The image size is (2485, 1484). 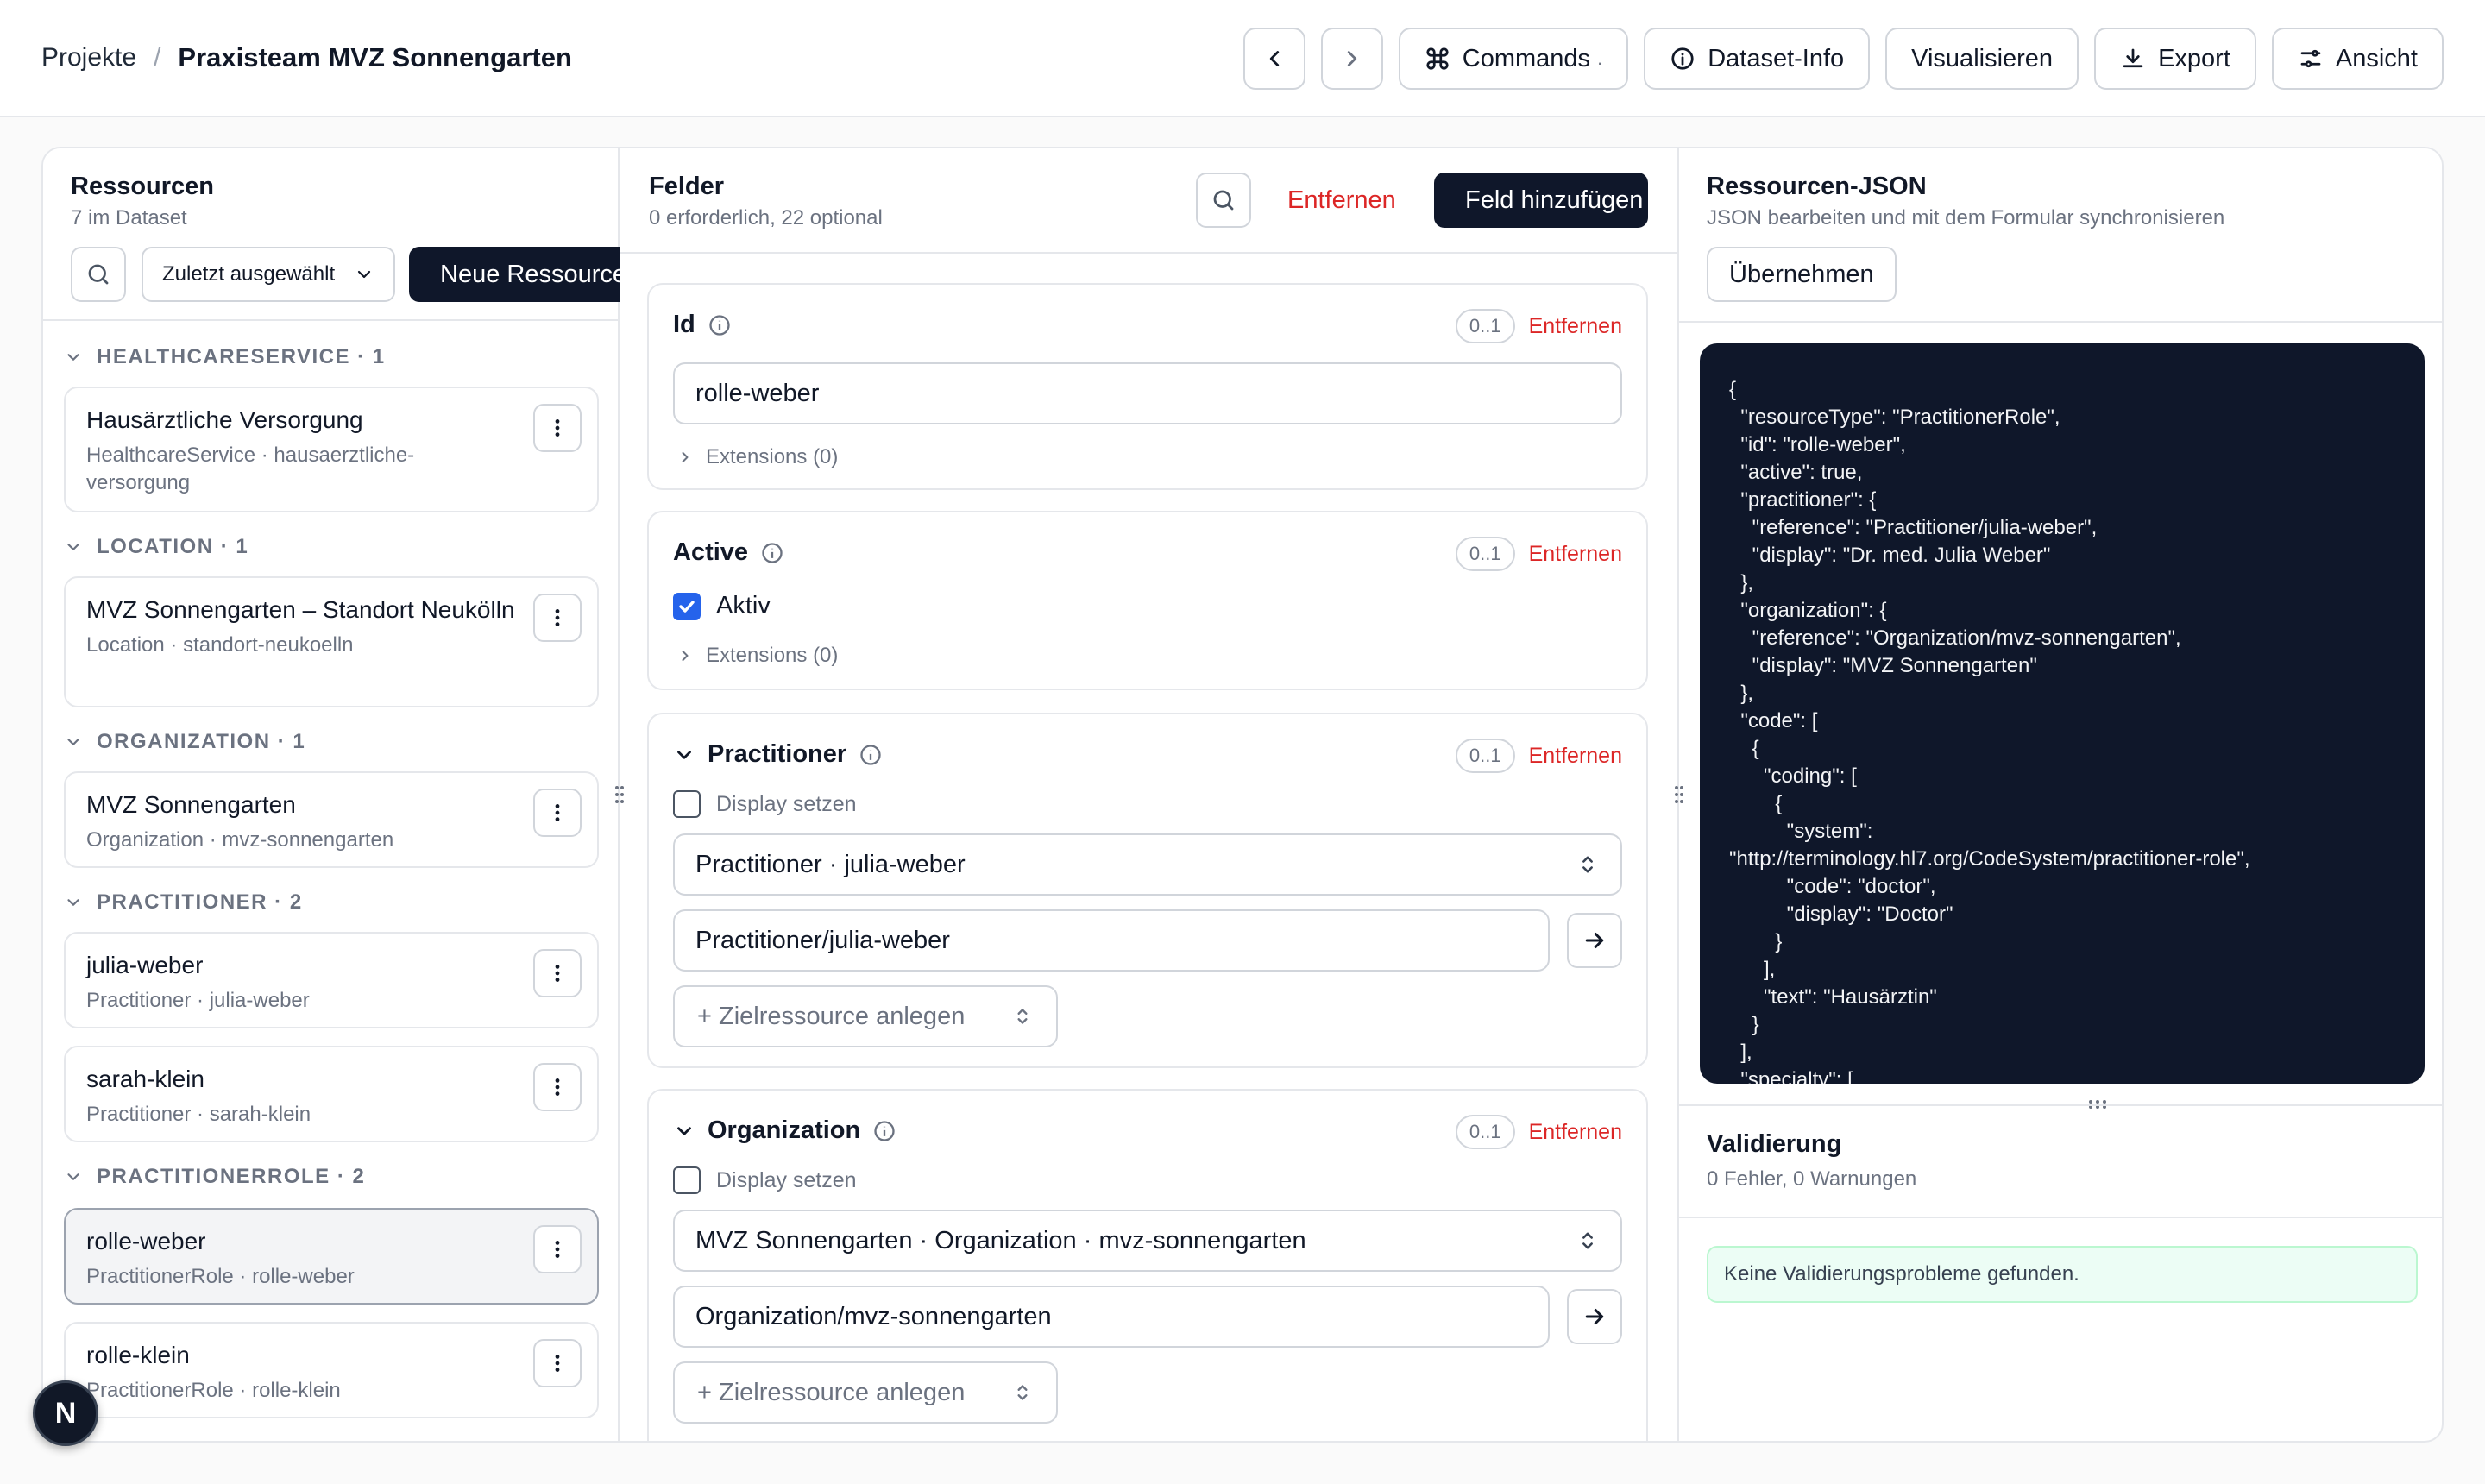 I want to click on group-label: PRACTITIONER · 2, so click(x=200, y=902).